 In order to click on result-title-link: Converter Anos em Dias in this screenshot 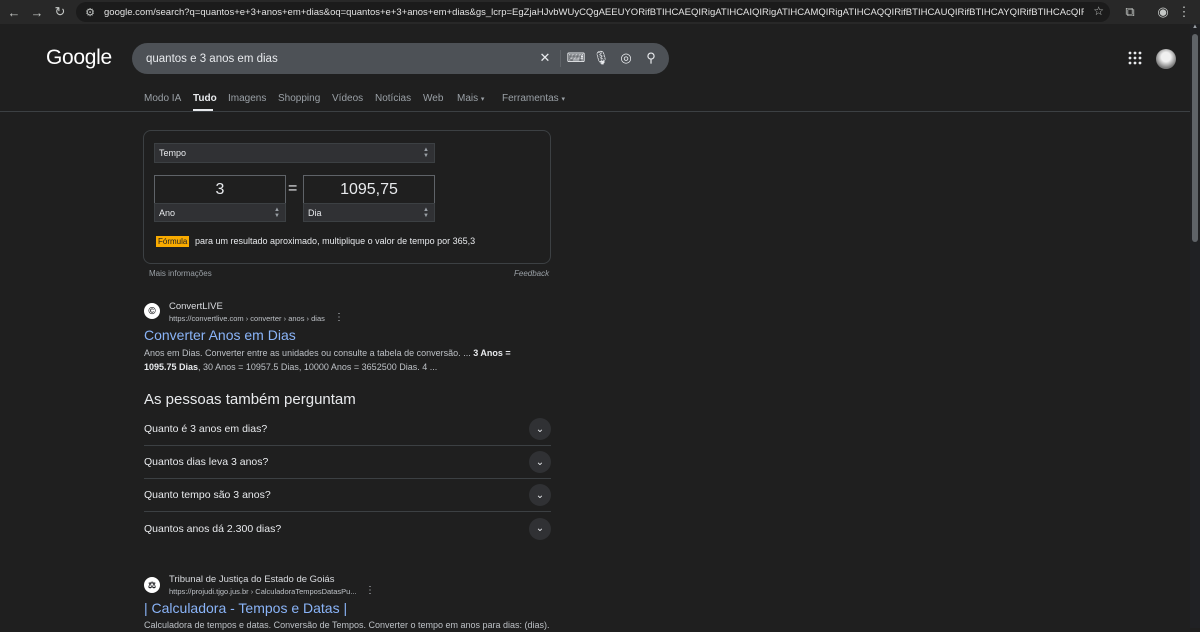, I will do `click(220, 335)`.